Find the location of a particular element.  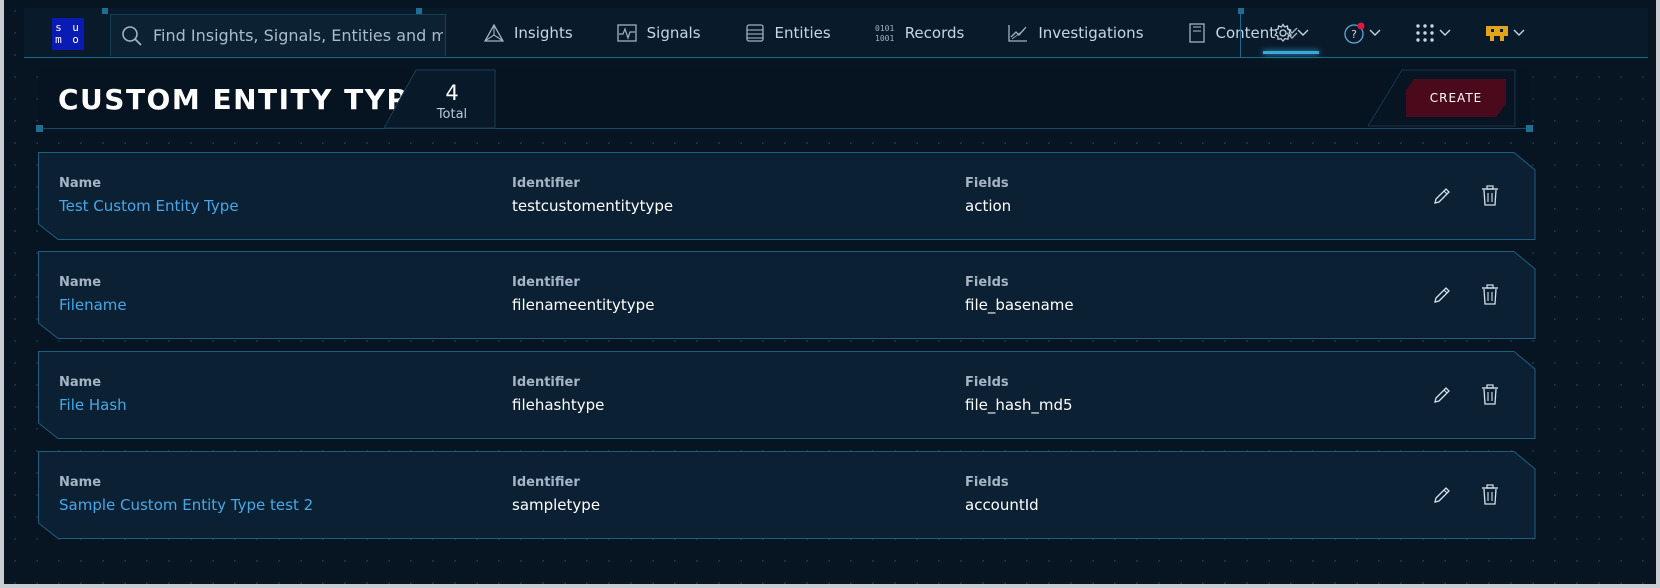

fields-value: accountId is located at coordinates (1002, 505).